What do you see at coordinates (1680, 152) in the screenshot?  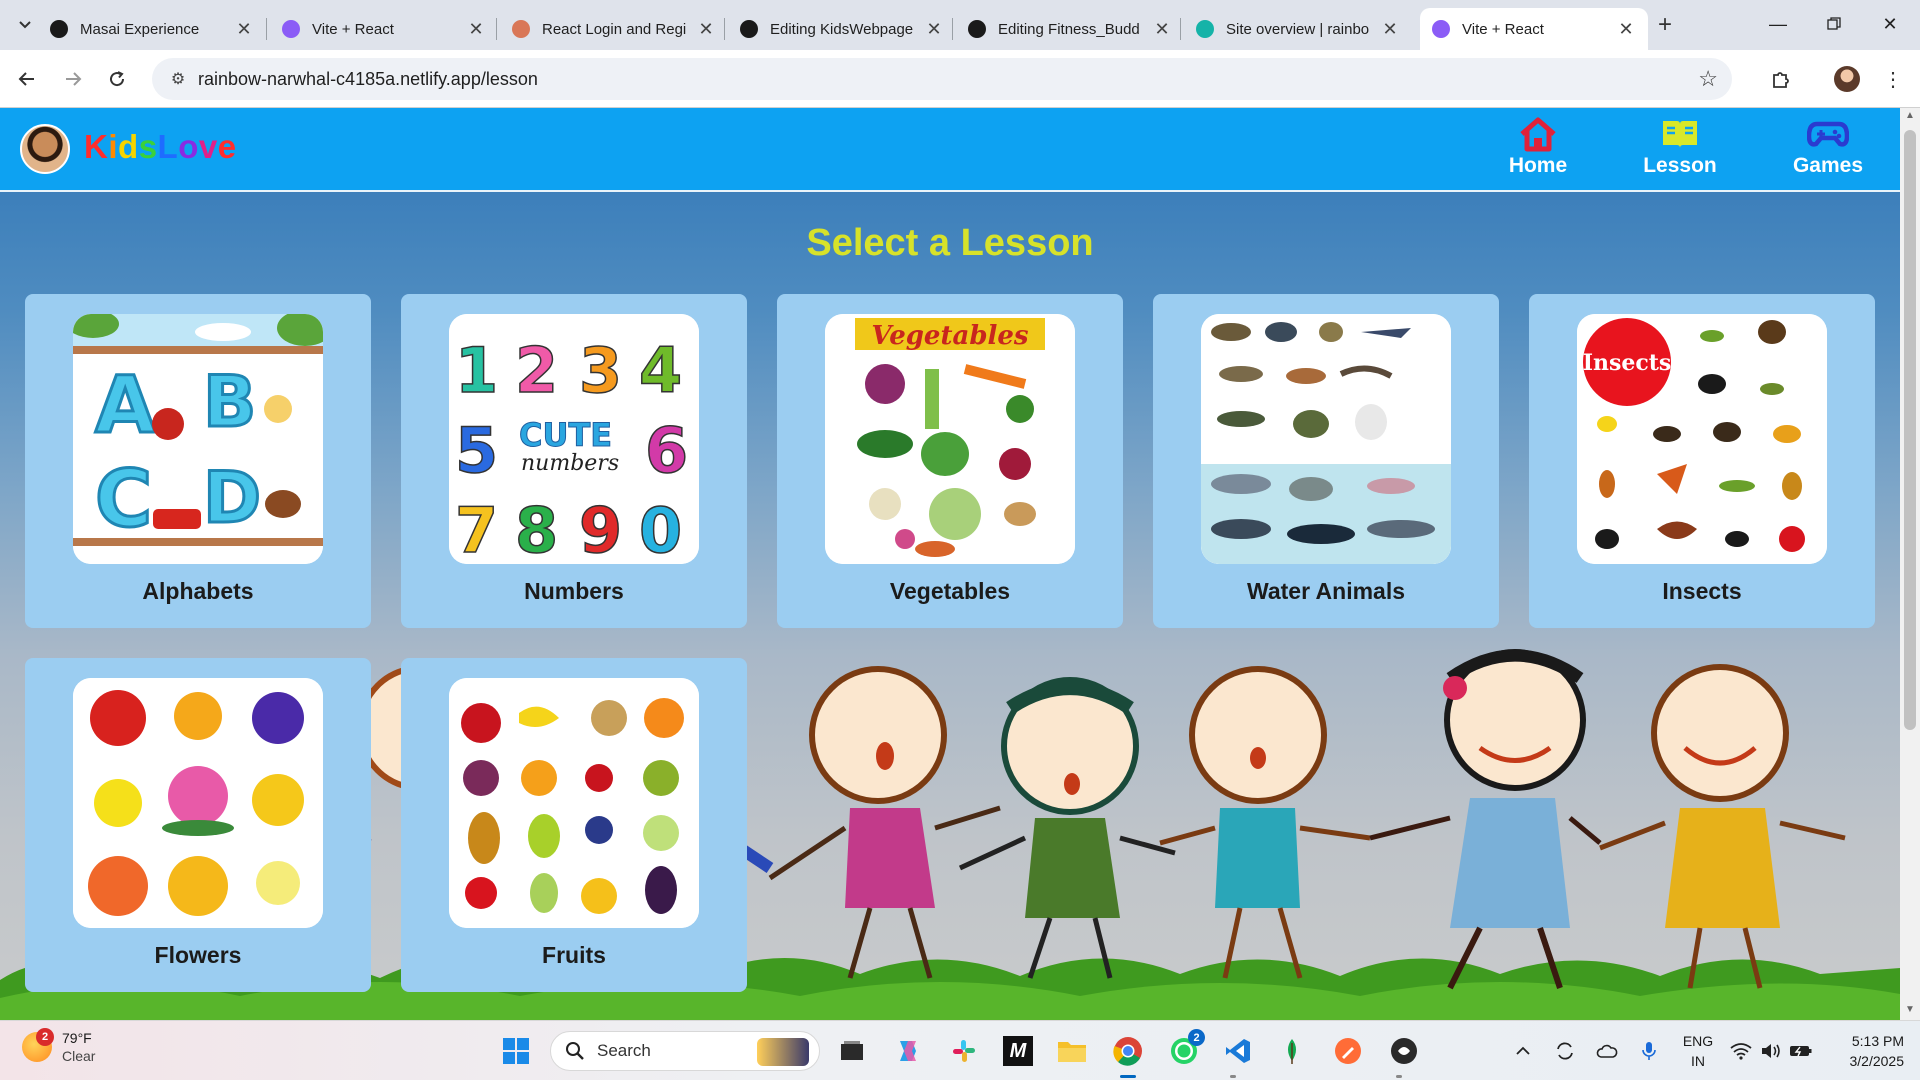 I see `nav-lesson: Lesson` at bounding box center [1680, 152].